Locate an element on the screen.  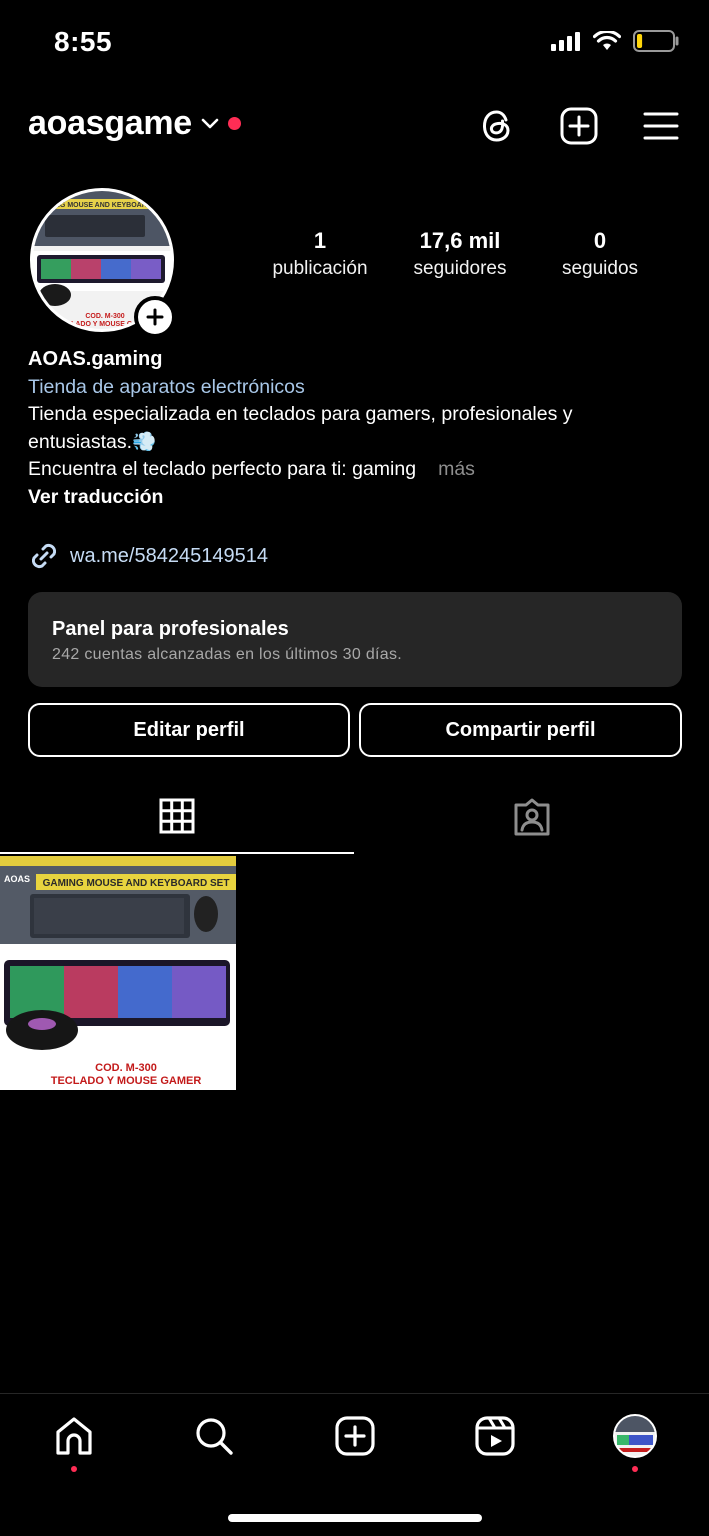
post-caption-text: TECLADO Y MOUSE GAMER is located at coordinates (126, 1081).